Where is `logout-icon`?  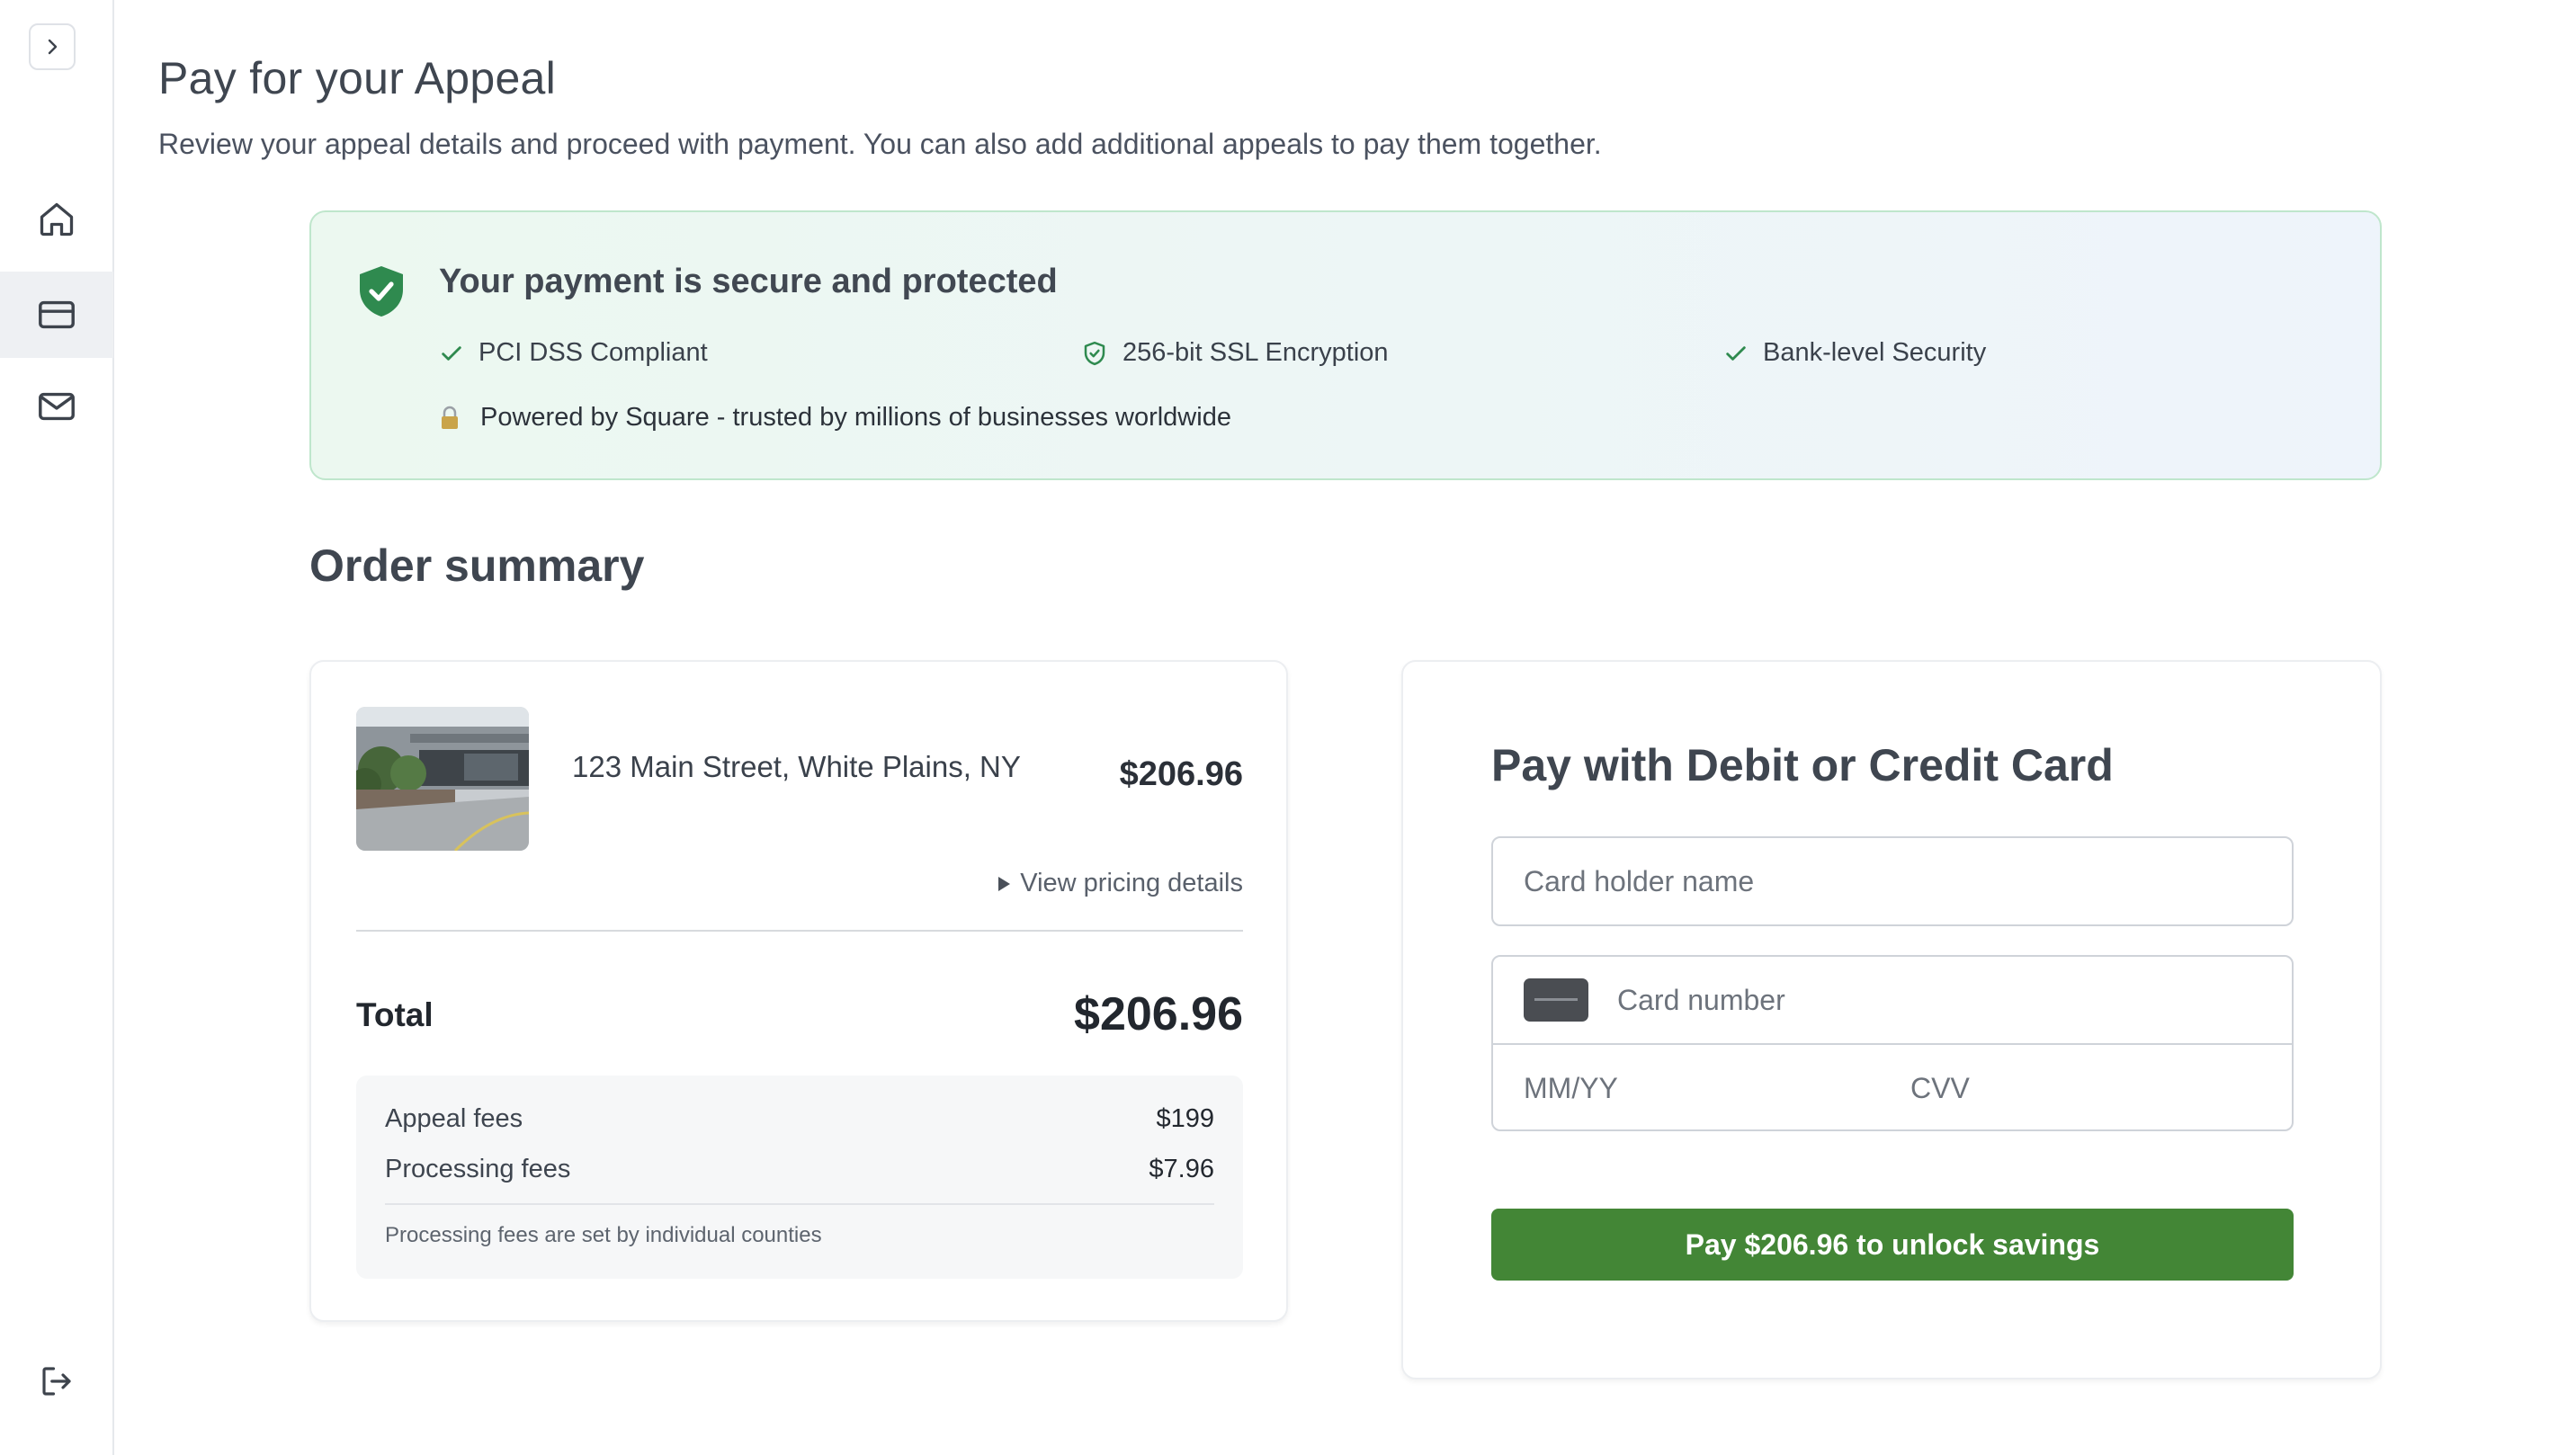 logout-icon is located at coordinates (56, 1381).